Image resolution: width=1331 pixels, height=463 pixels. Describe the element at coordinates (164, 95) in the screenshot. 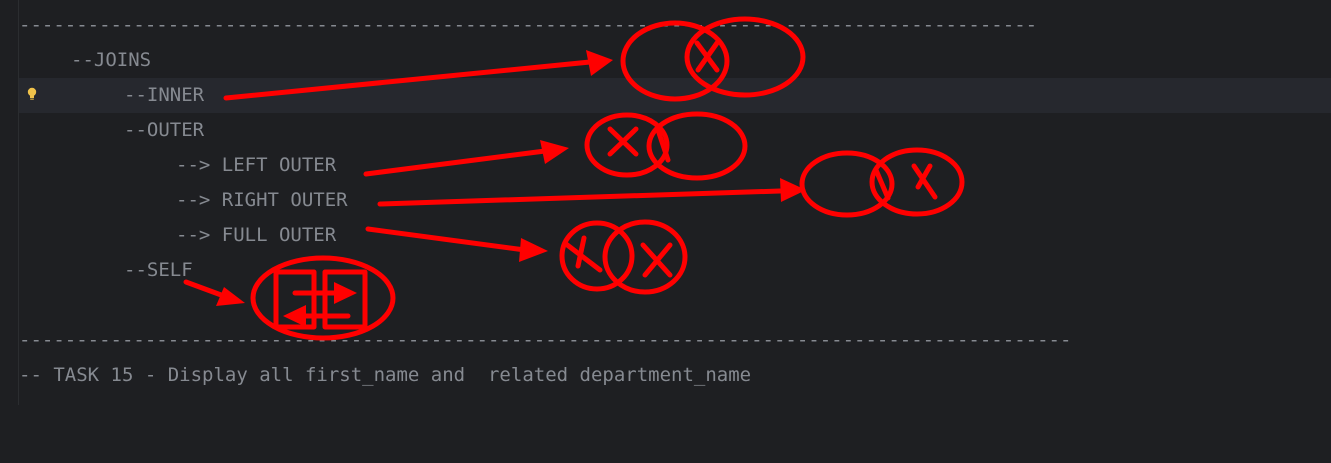

I see `code-text: --INNER` at that location.